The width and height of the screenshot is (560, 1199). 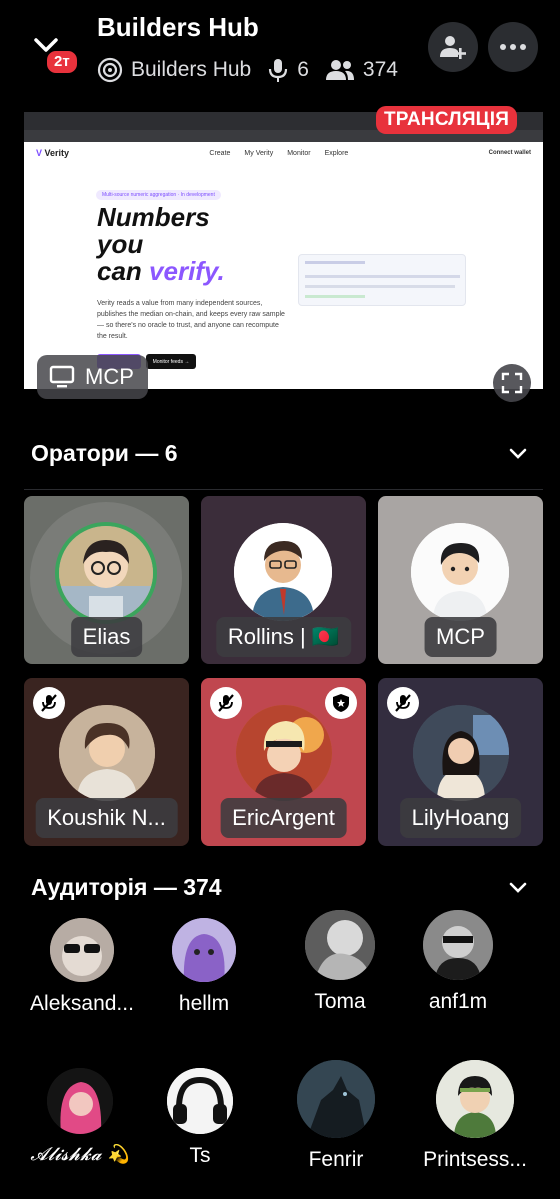 I want to click on speaker-tile: Elias, so click(x=106, y=580).